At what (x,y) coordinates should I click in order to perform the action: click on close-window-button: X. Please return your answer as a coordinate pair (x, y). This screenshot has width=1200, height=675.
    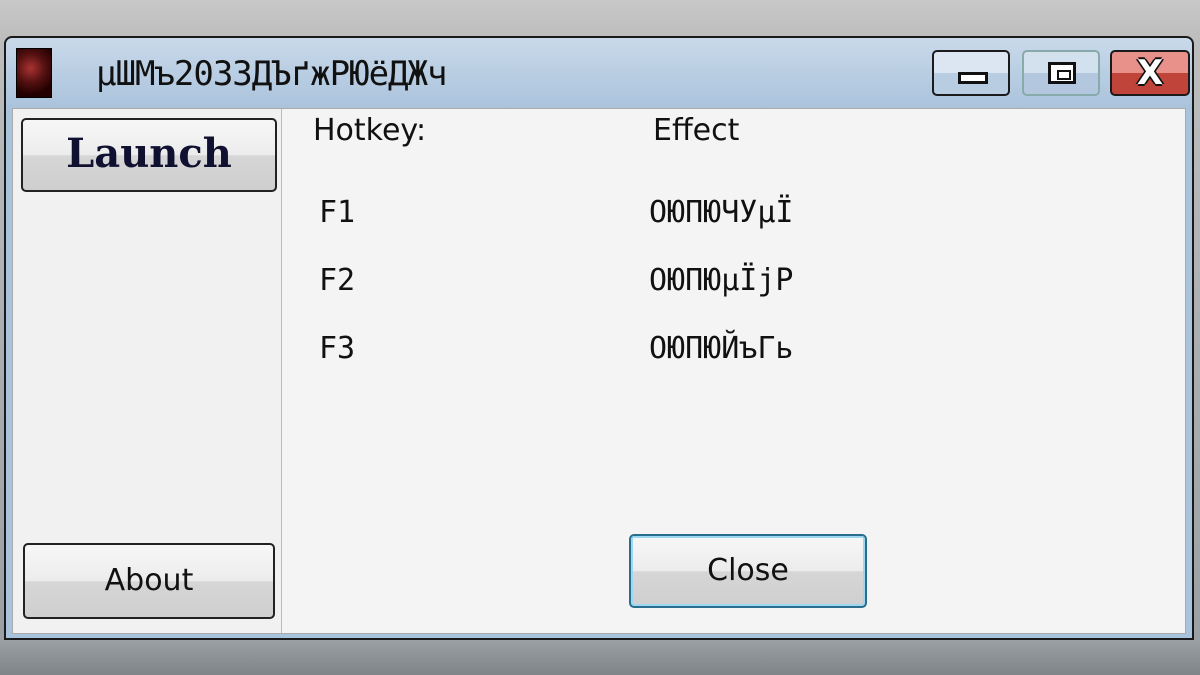
    Looking at the image, I should click on (1150, 73).